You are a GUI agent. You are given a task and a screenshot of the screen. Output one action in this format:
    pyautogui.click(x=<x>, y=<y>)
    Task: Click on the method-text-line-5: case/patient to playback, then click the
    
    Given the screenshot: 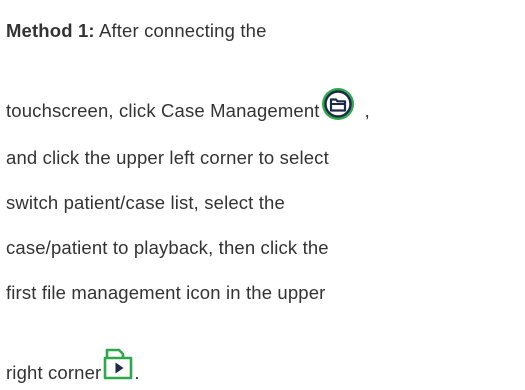 What is the action you would take?
    pyautogui.click(x=167, y=247)
    